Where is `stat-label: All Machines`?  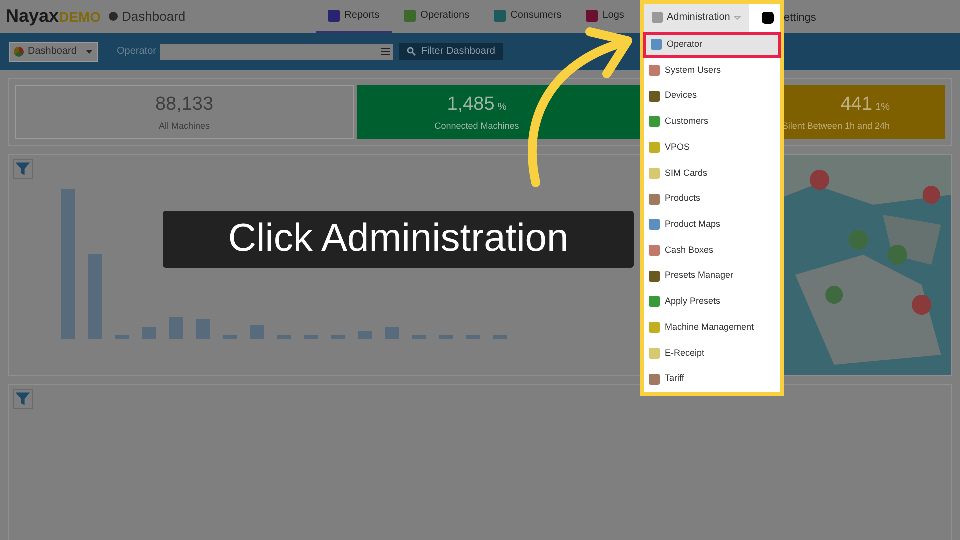 stat-label: All Machines is located at coordinates (184, 126).